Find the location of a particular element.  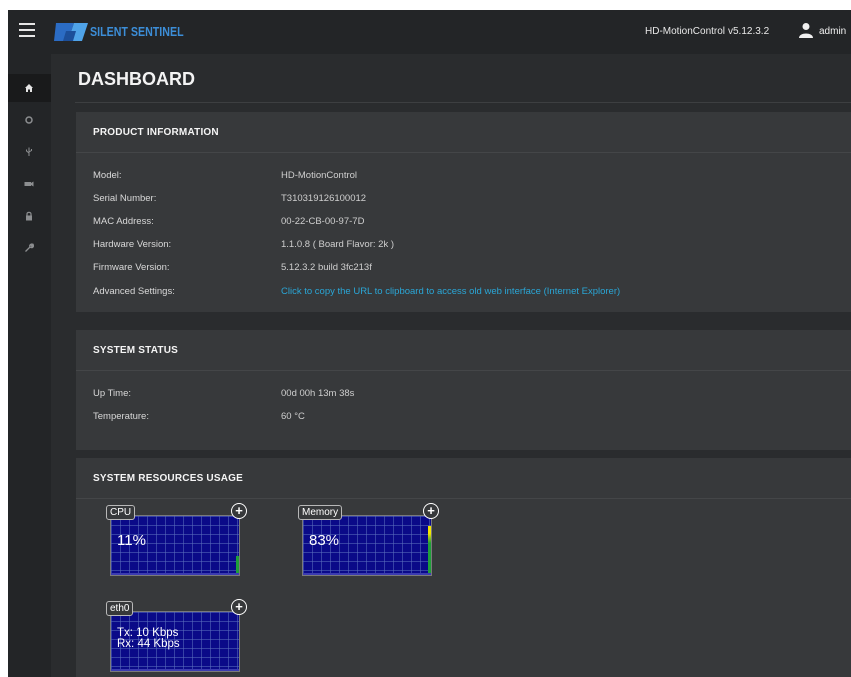

card-header: SYSTEM RESOURCES USAGE is located at coordinates (463, 478).